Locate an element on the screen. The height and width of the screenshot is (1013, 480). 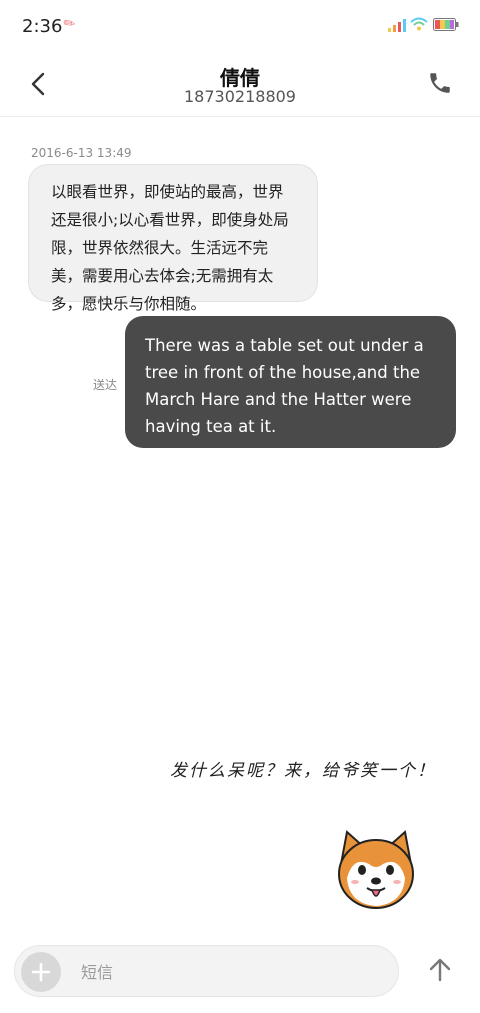
battery-icon is located at coordinates (446, 24).